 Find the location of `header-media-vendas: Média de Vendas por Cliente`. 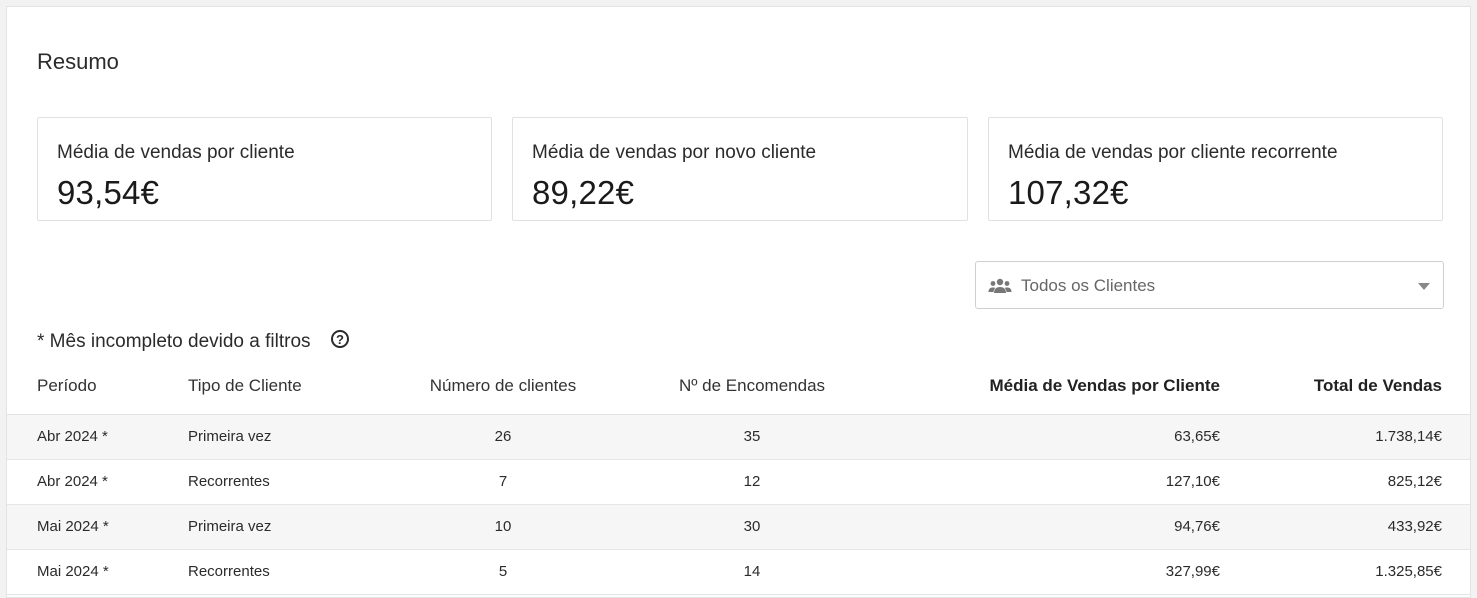

header-media-vendas: Média de Vendas por Cliente is located at coordinates (1104, 386).